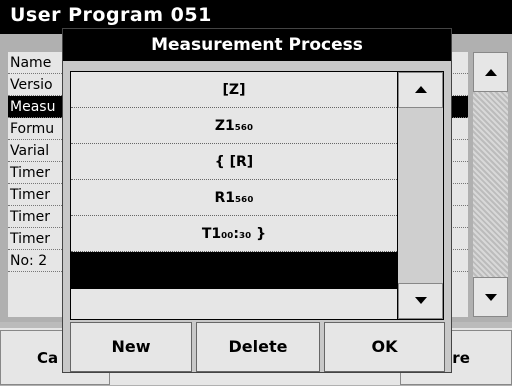  What do you see at coordinates (234, 126) in the screenshot?
I see `process-step: Z1₅₆₀` at bounding box center [234, 126].